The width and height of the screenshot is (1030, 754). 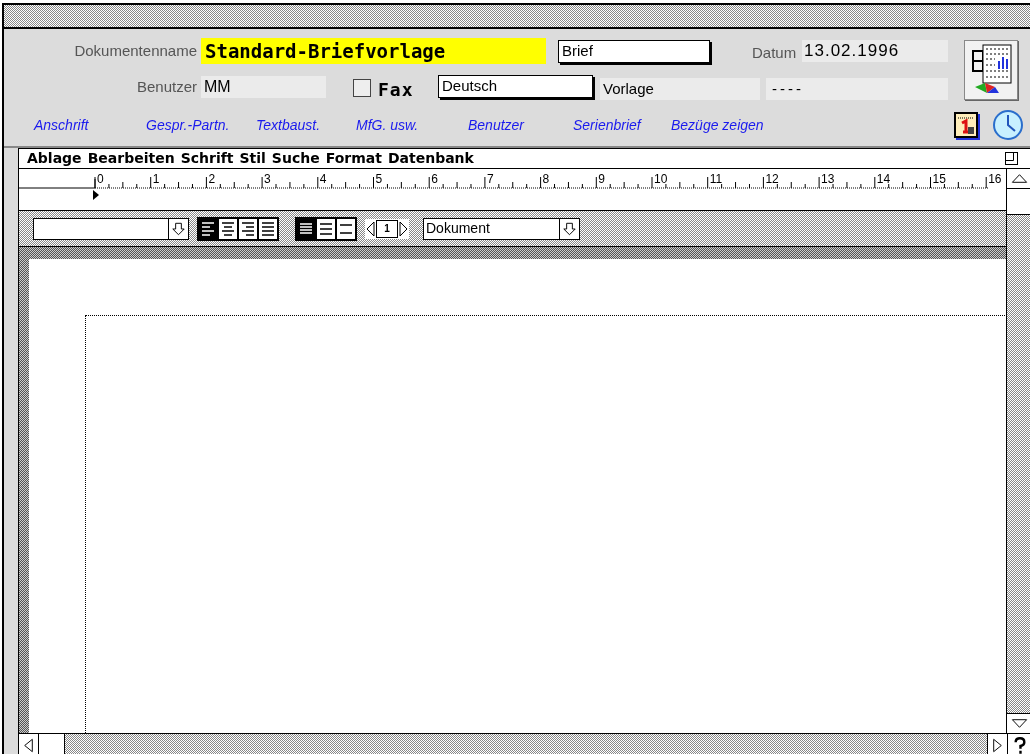 I want to click on center-align-icon, so click(x=228, y=228).